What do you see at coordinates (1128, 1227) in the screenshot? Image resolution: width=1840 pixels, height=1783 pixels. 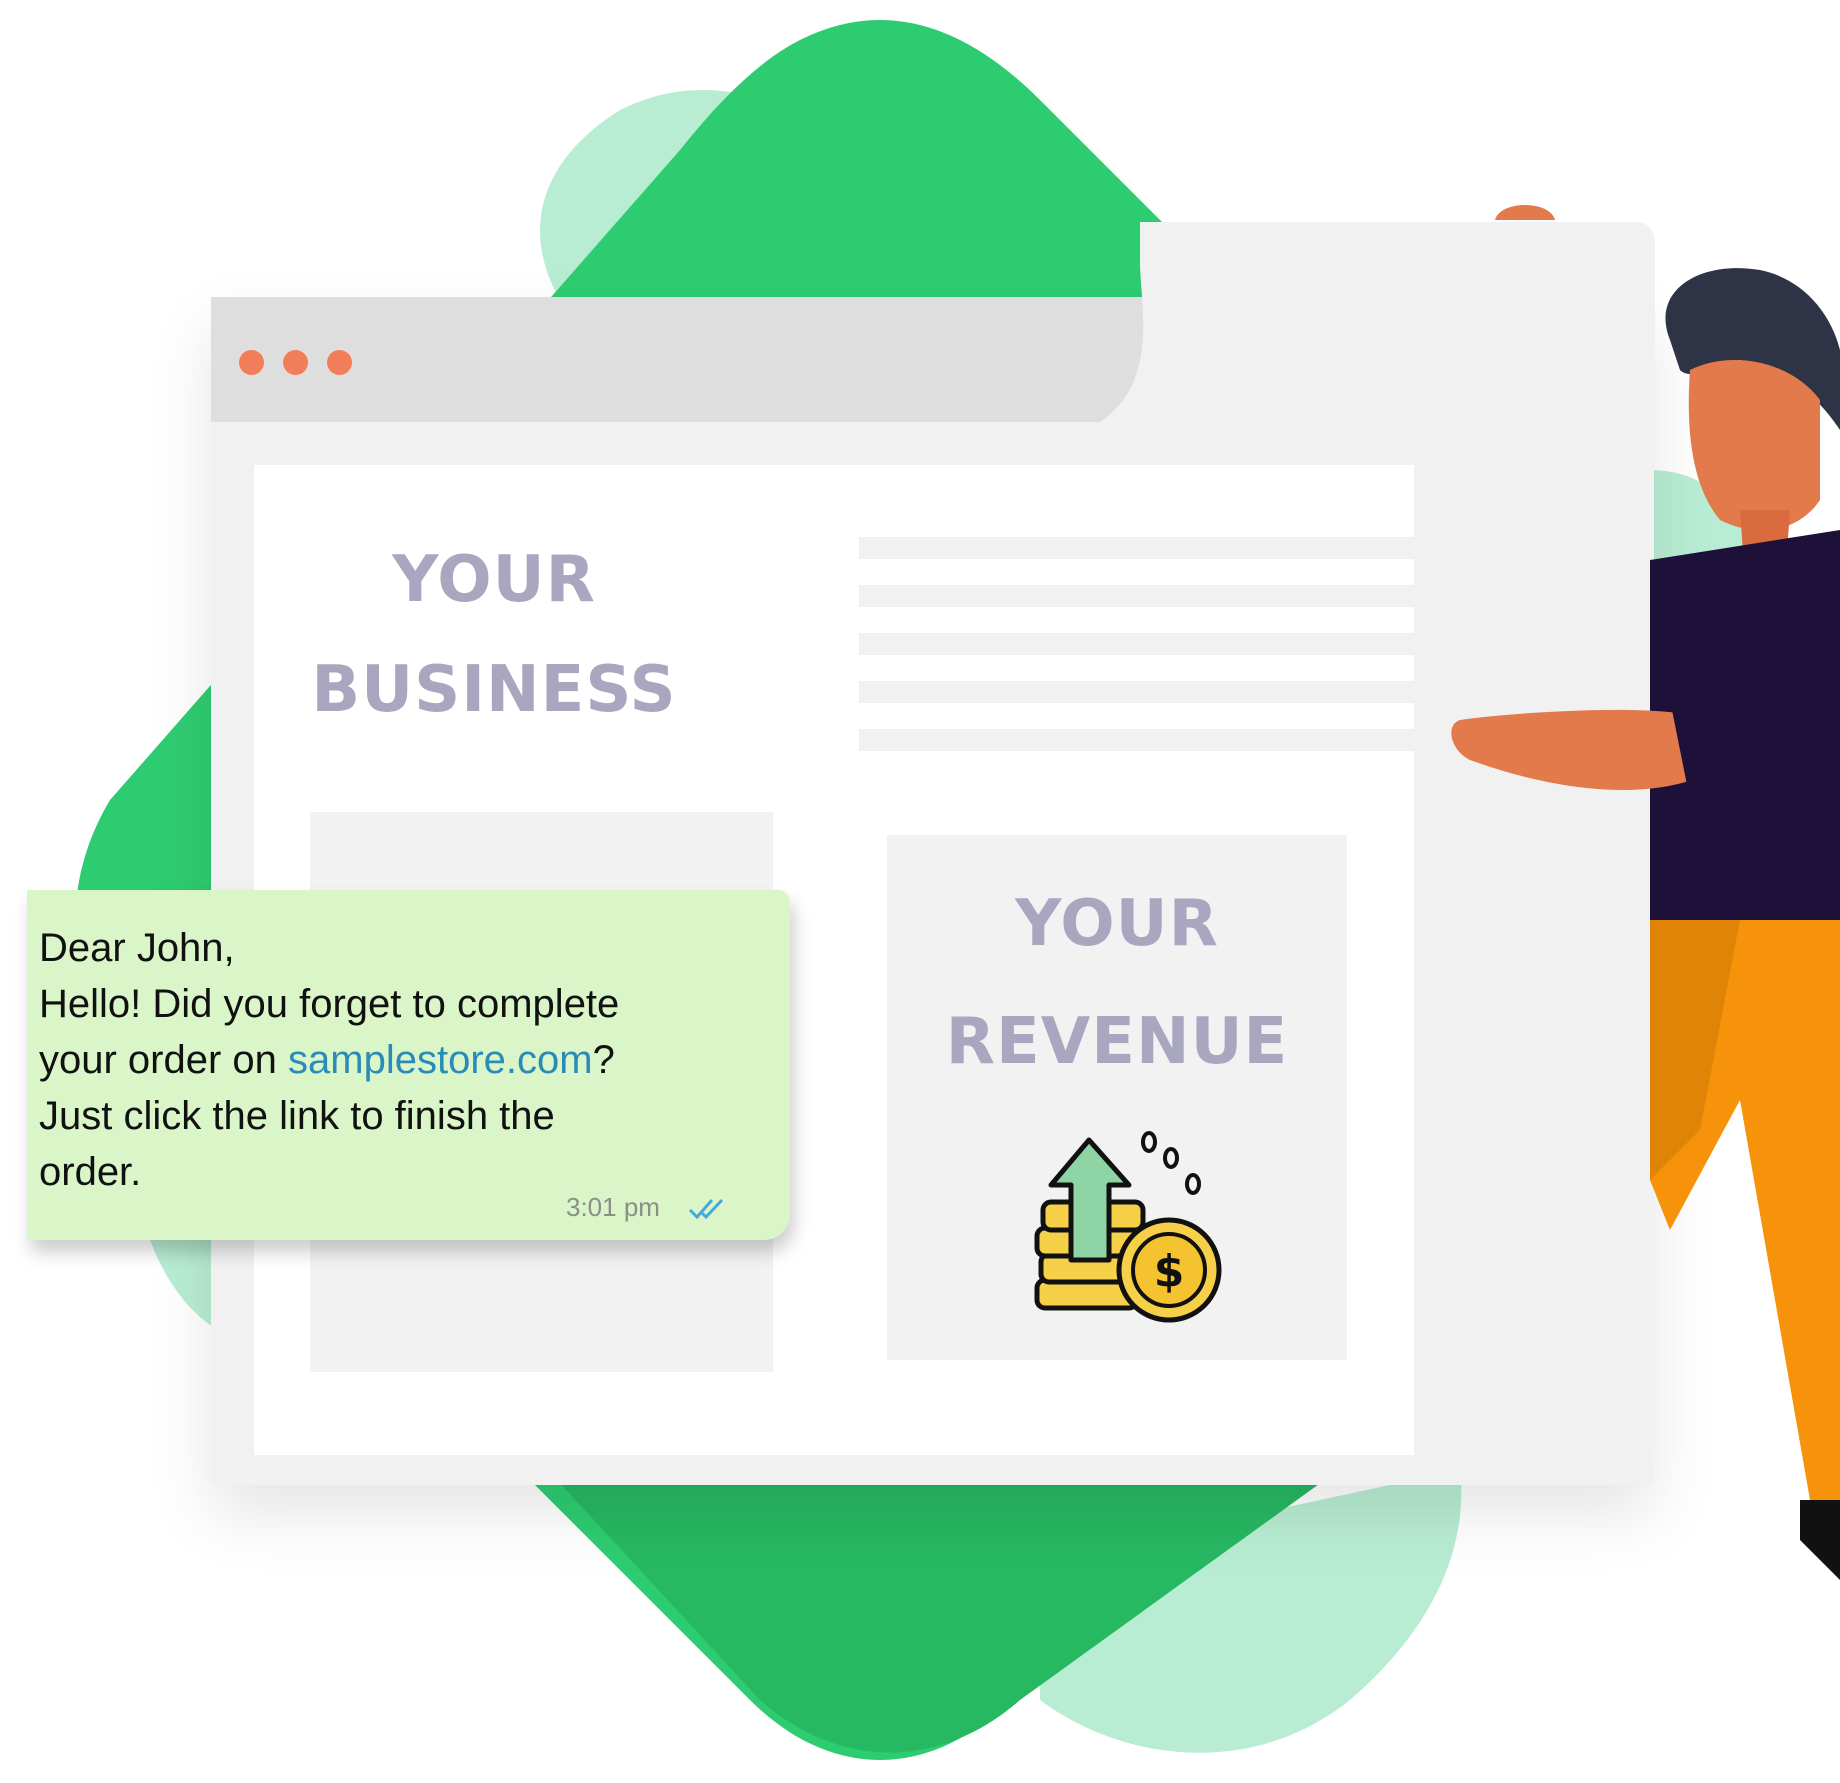 I see `revenue-coins-arrow-icon: $` at bounding box center [1128, 1227].